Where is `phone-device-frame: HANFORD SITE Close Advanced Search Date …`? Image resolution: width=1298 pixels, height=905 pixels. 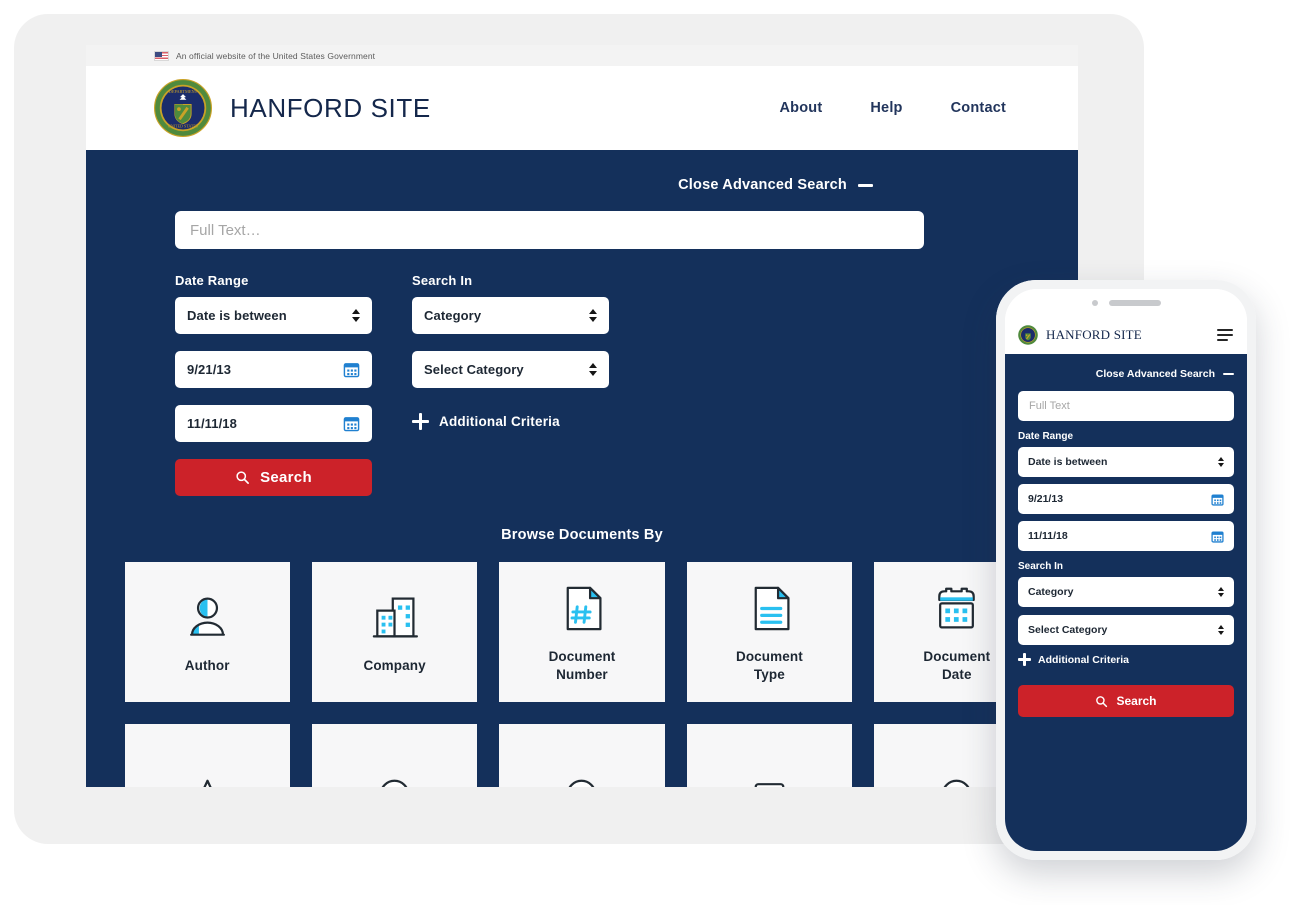
phone-device-frame: HANFORD SITE Close Advanced Search Date … is located at coordinates (1126, 570).